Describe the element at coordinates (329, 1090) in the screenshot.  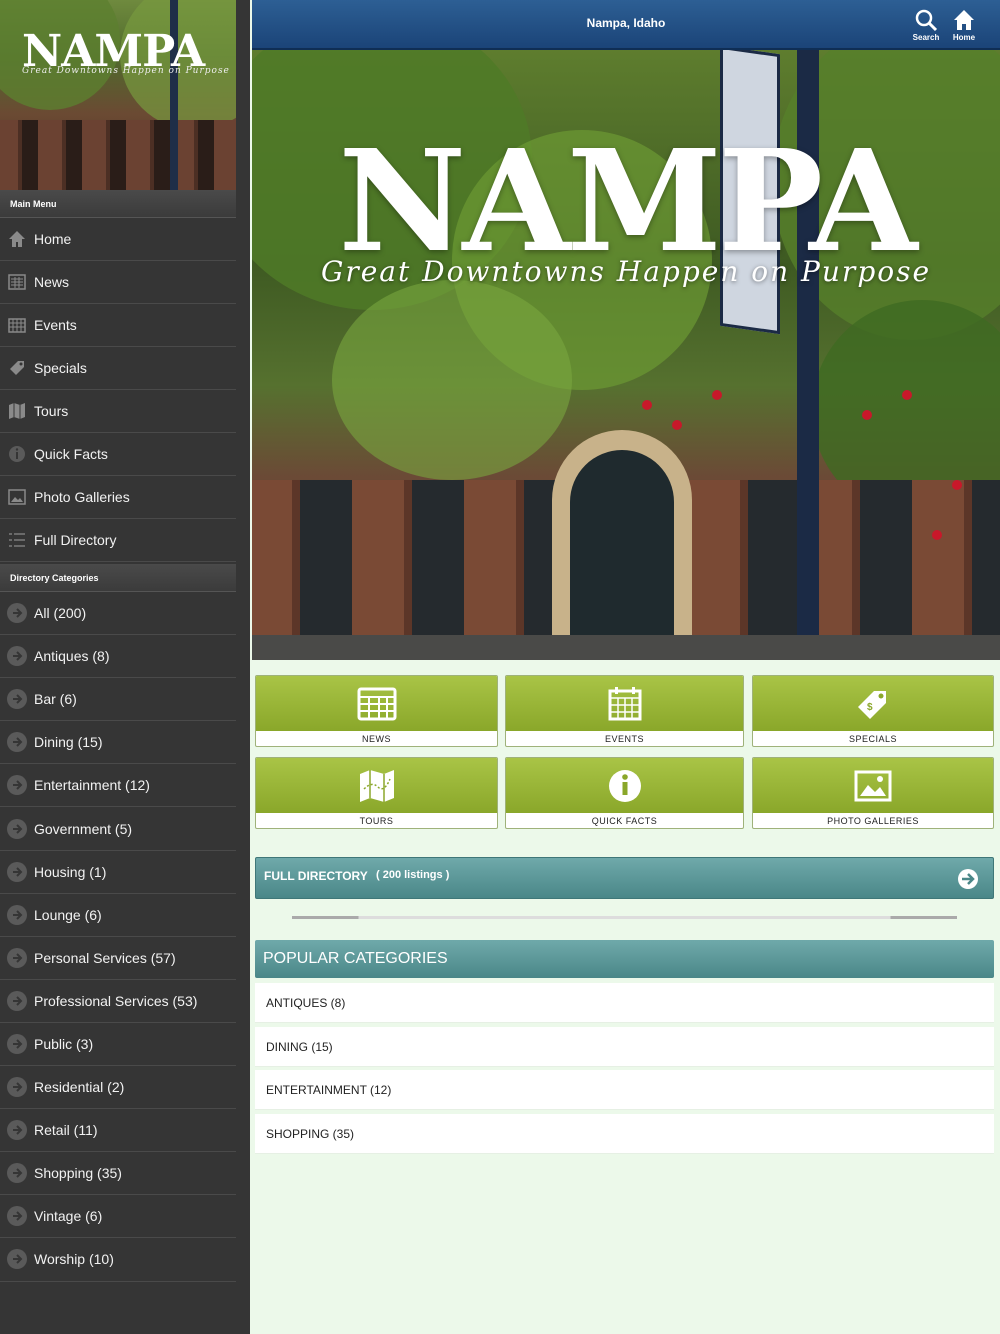
I see `popular-category-label: ENTERTAINMENT (12)` at that location.